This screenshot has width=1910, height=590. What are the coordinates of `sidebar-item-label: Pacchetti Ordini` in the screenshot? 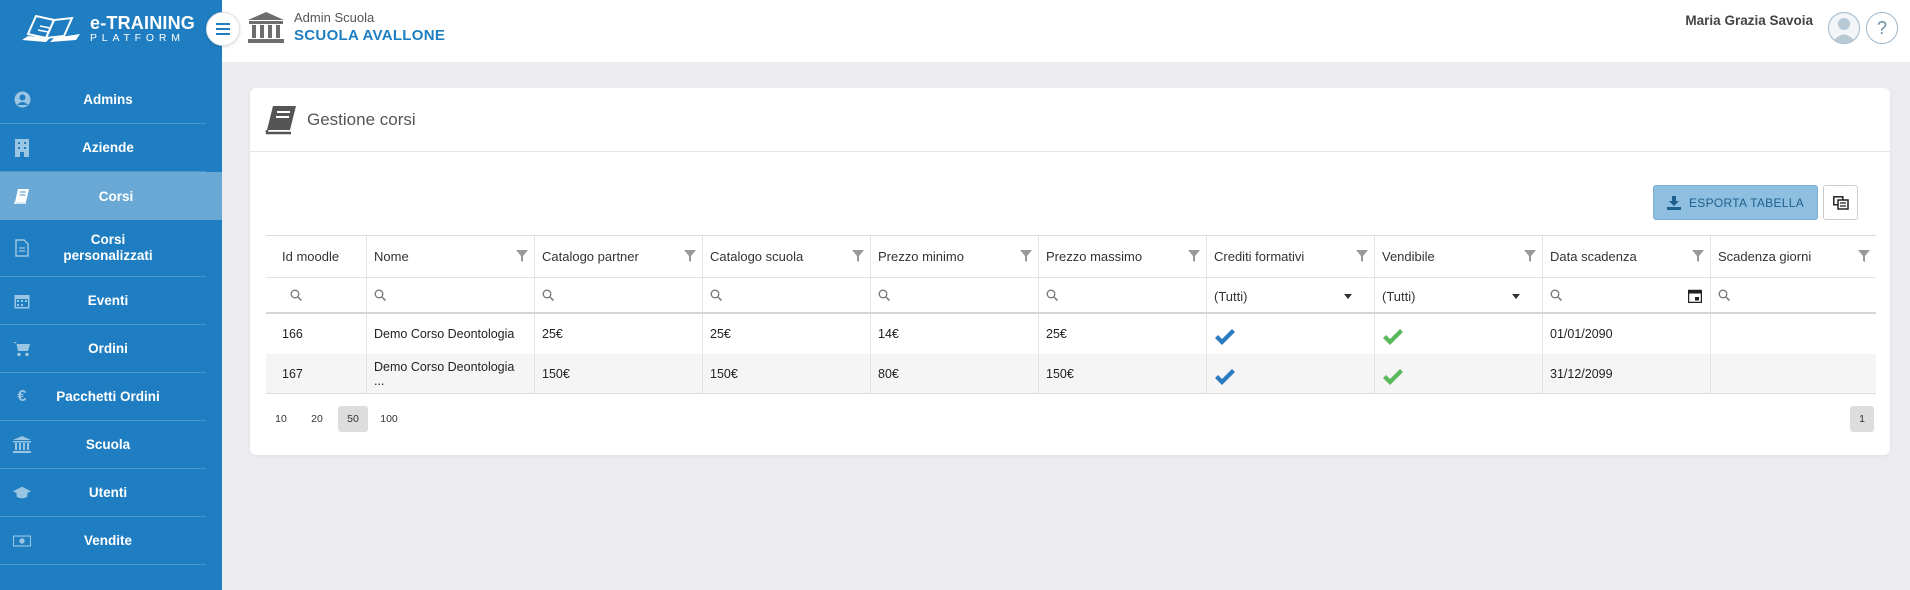 It's located at (108, 396).